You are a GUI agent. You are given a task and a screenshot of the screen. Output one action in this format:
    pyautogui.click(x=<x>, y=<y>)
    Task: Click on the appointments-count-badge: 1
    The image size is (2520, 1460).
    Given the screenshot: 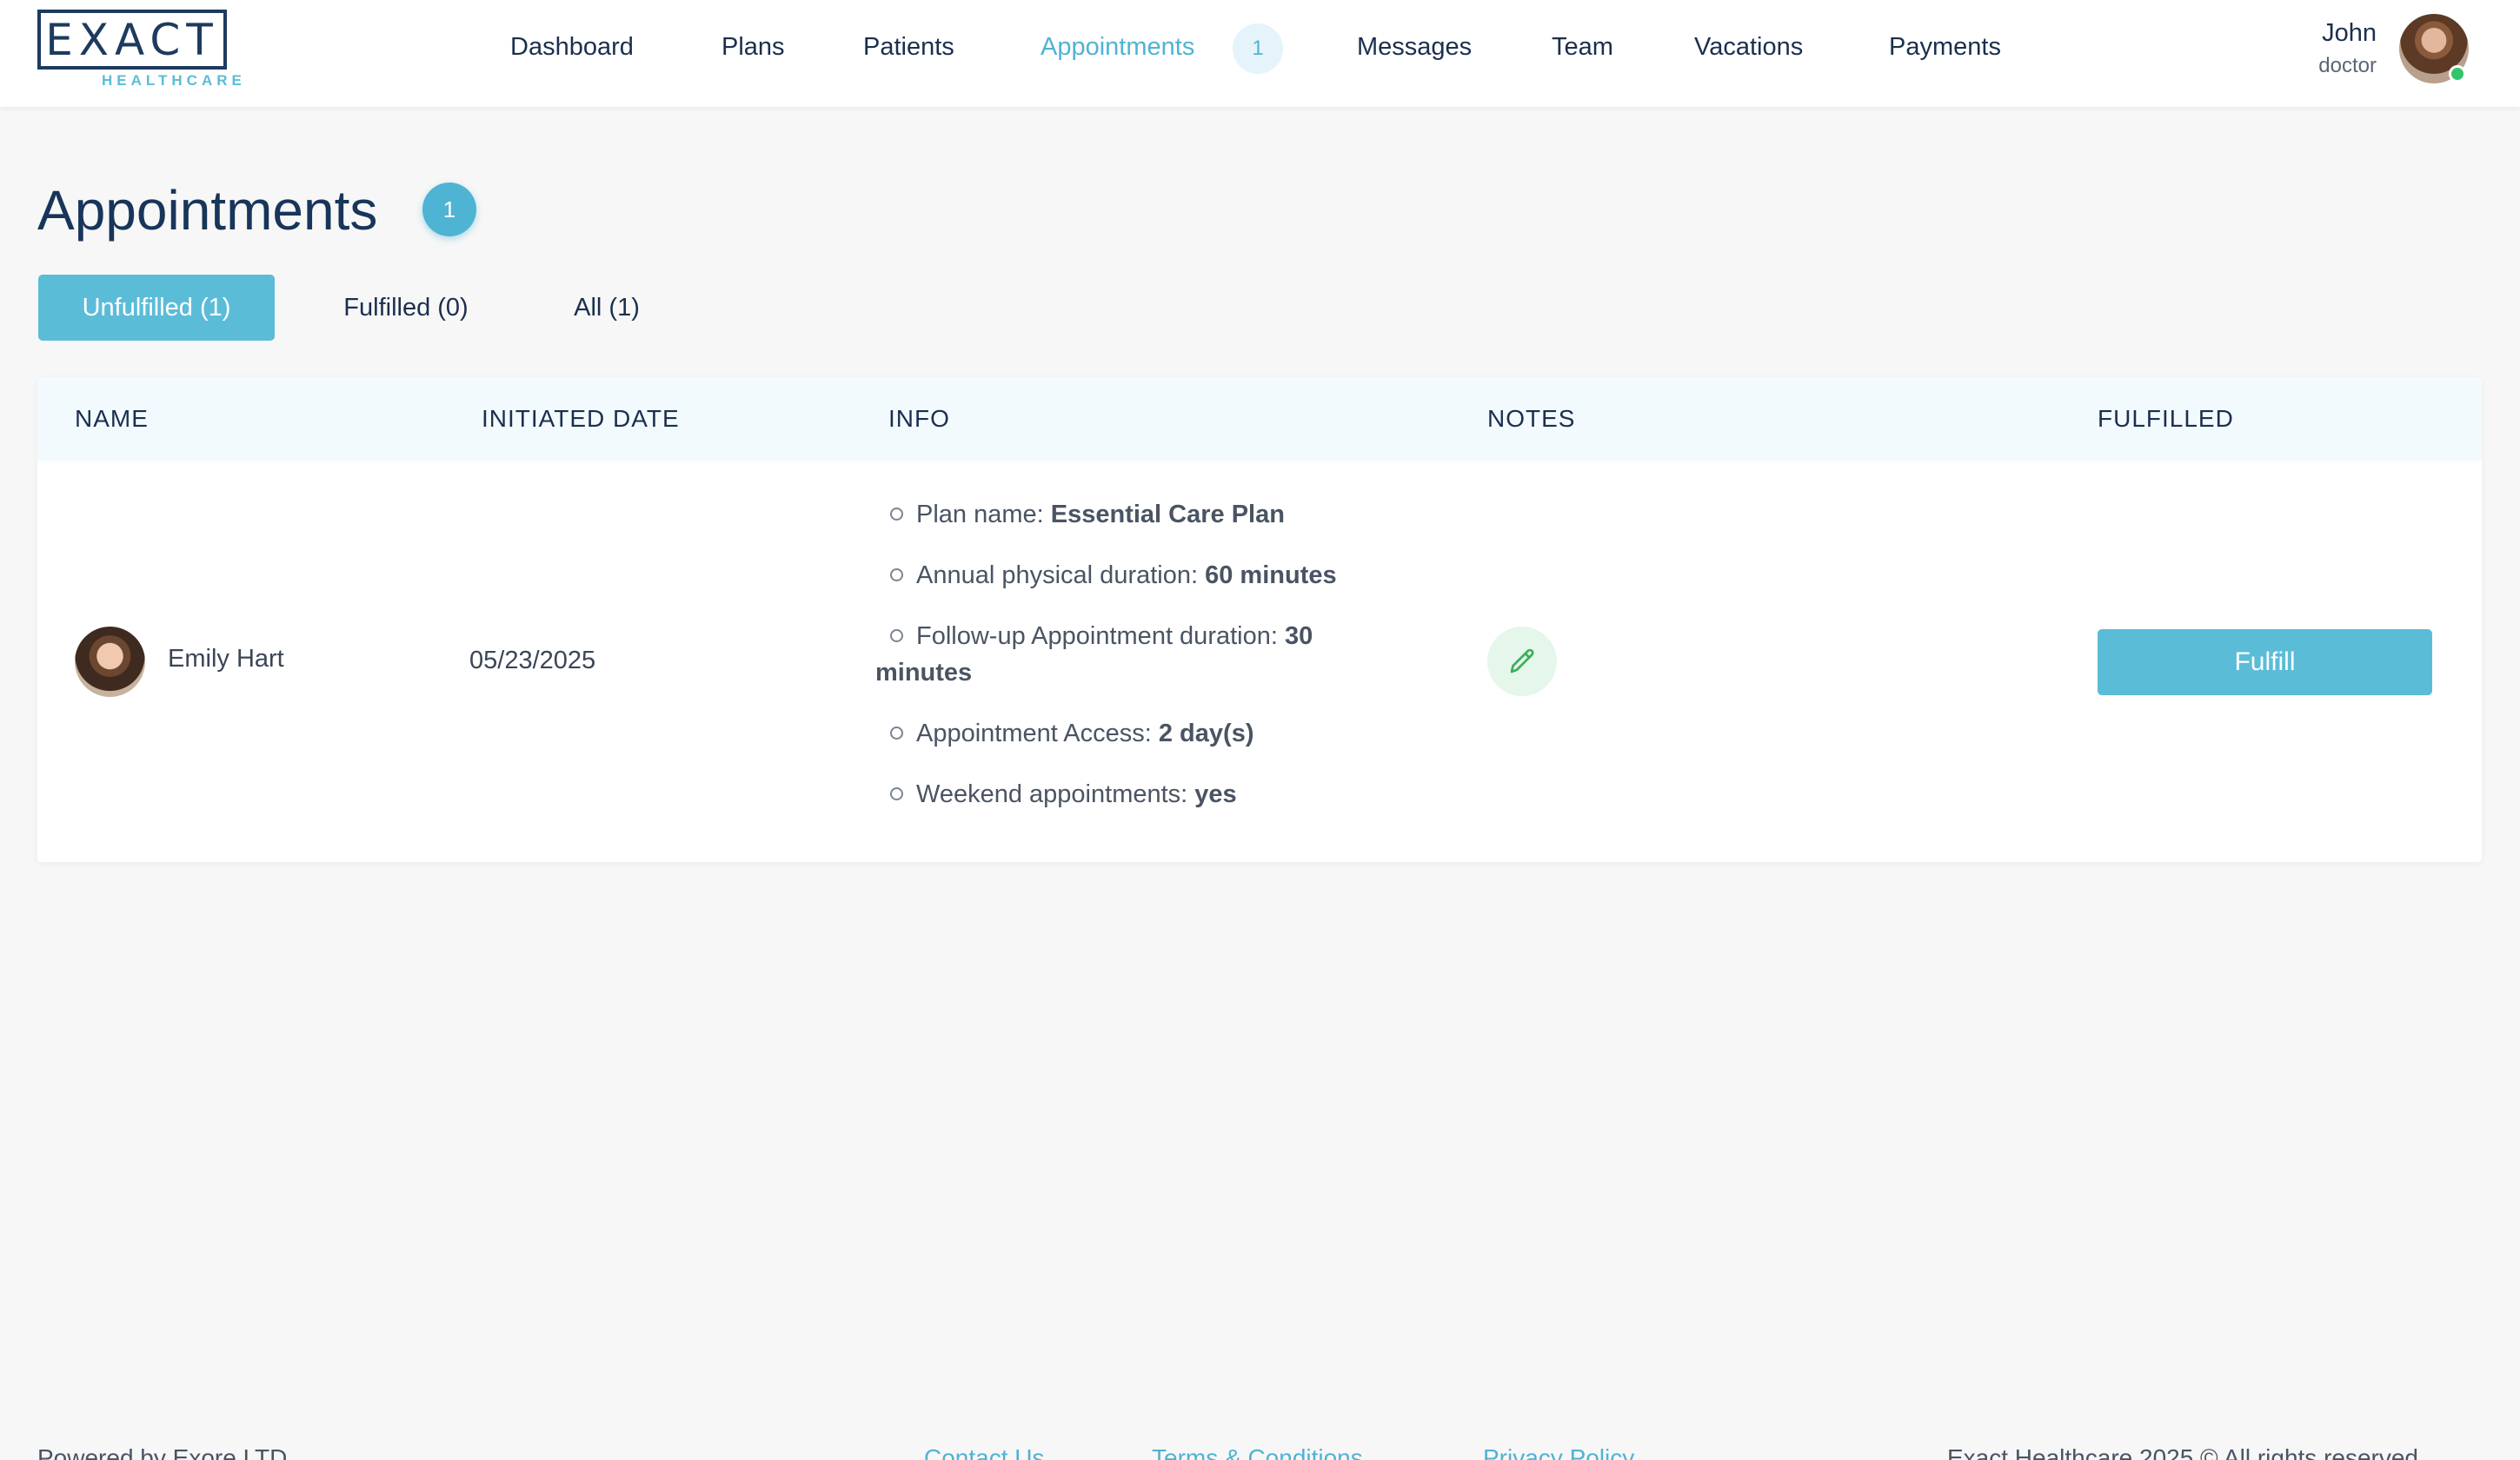 What is the action you would take?
    pyautogui.click(x=1258, y=48)
    